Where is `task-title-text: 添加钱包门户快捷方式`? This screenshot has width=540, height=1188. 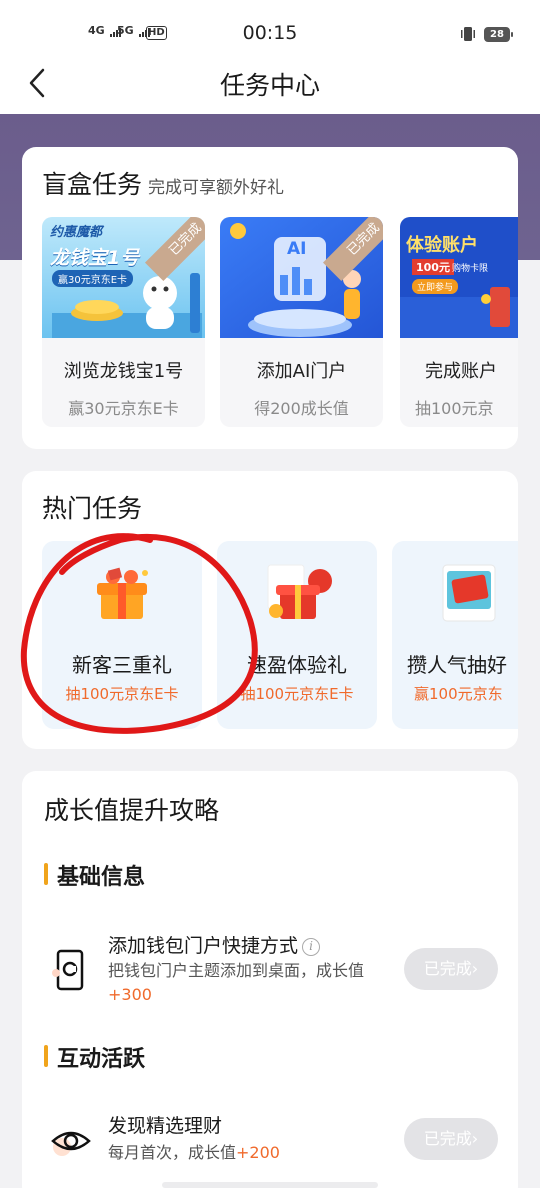 task-title-text: 添加钱包门户快捷方式 is located at coordinates (203, 946).